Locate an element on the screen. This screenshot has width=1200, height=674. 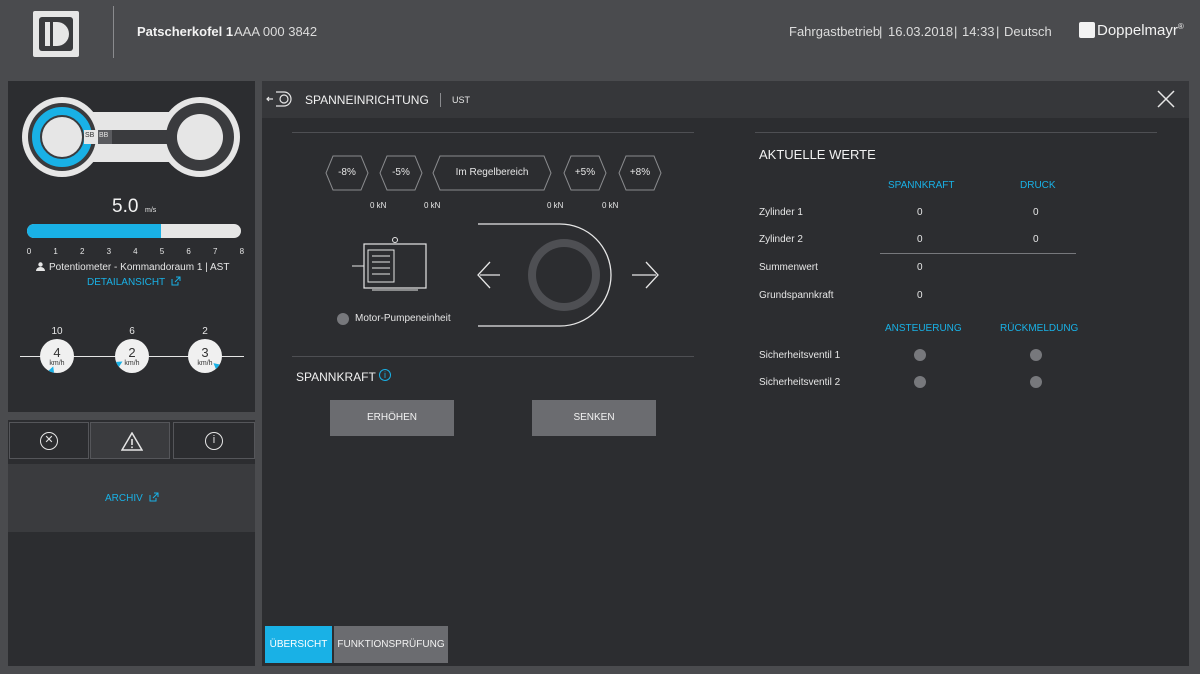
divider-mid is located at coordinates (493, 356).